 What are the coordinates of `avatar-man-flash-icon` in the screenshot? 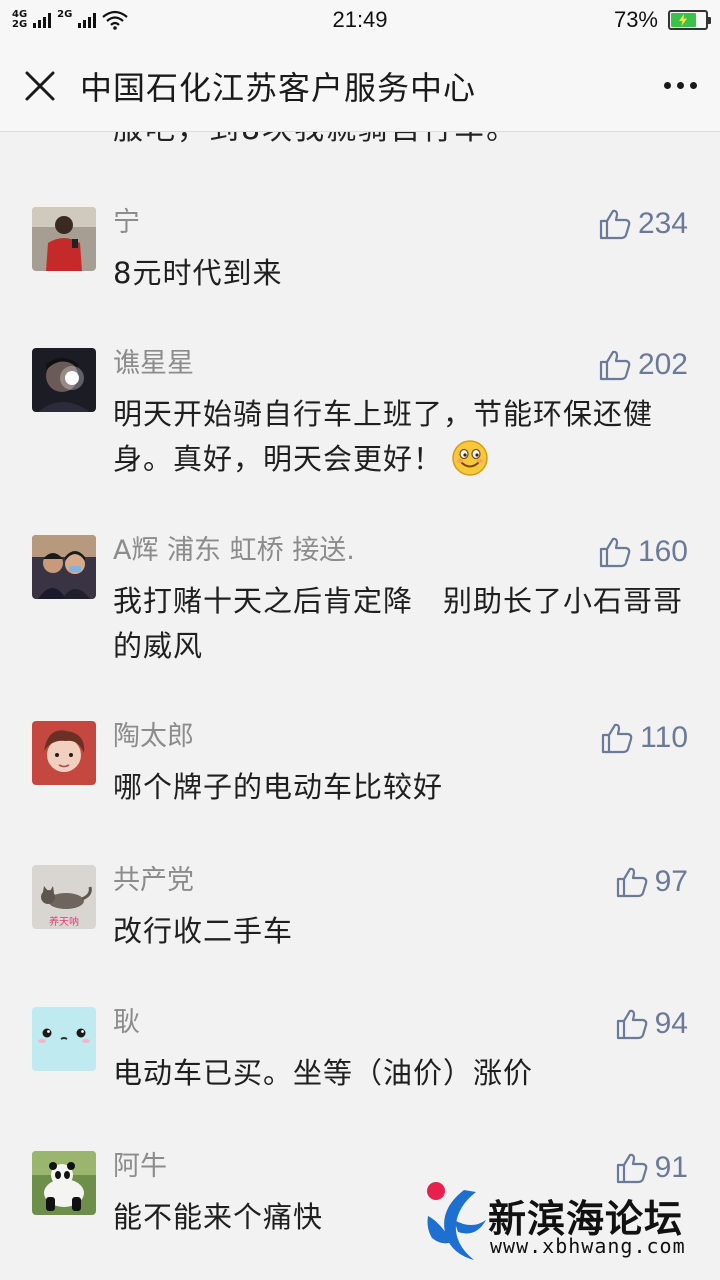 It's located at (64, 380).